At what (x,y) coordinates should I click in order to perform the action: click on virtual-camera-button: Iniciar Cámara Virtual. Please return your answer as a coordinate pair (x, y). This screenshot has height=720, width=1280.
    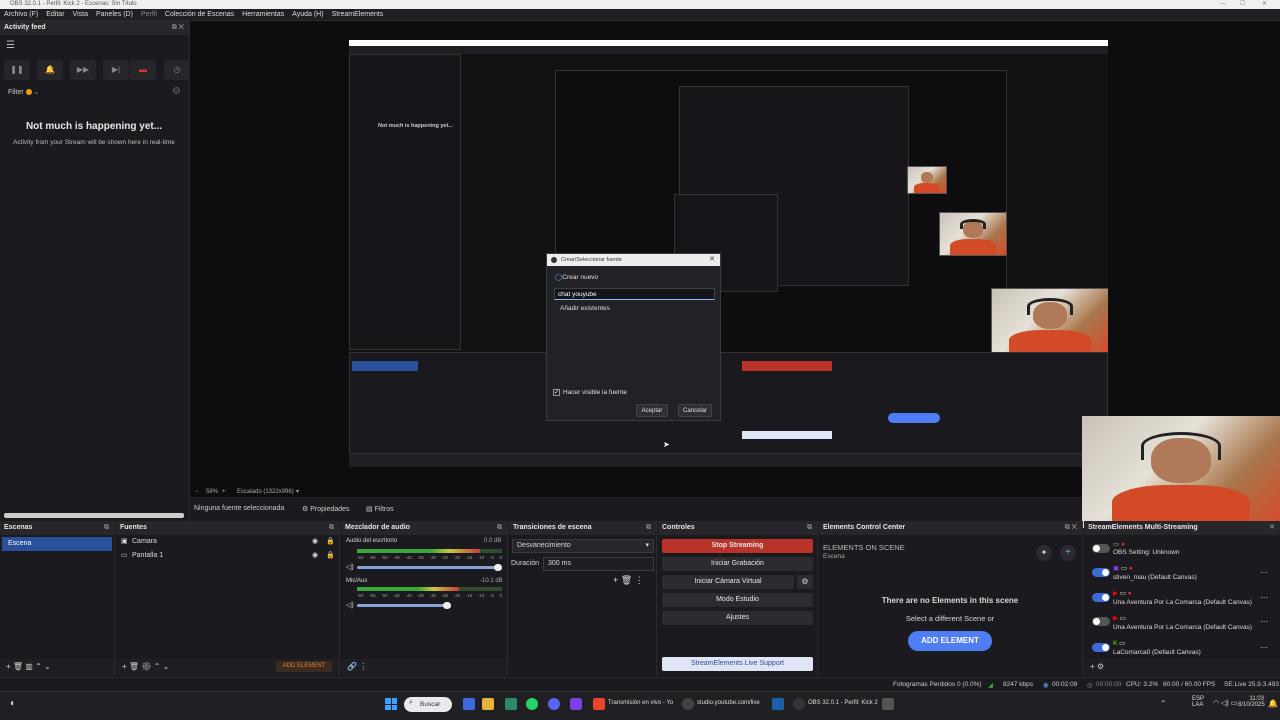
    Looking at the image, I should click on (728, 582).